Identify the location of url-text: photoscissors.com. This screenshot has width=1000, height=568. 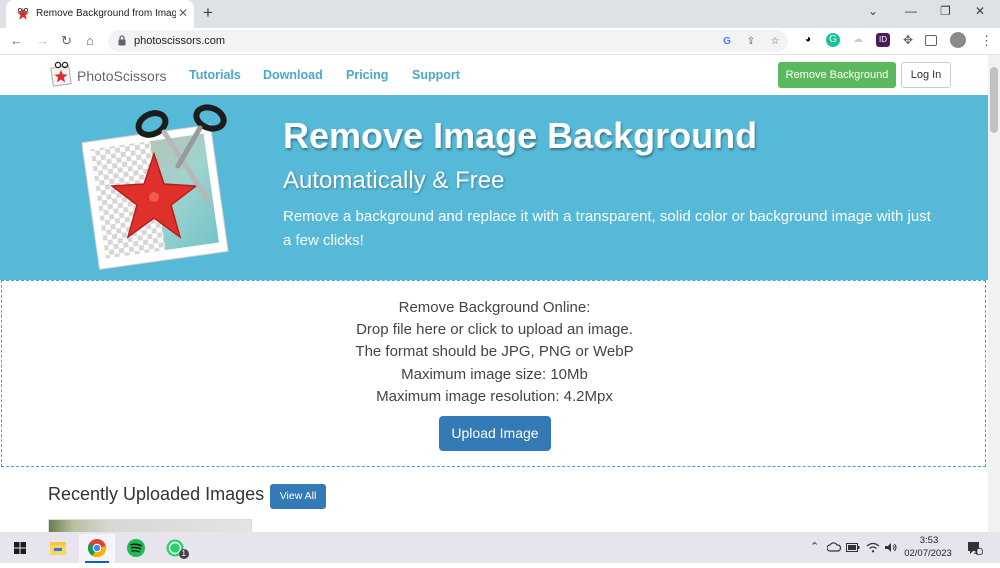
(180, 41).